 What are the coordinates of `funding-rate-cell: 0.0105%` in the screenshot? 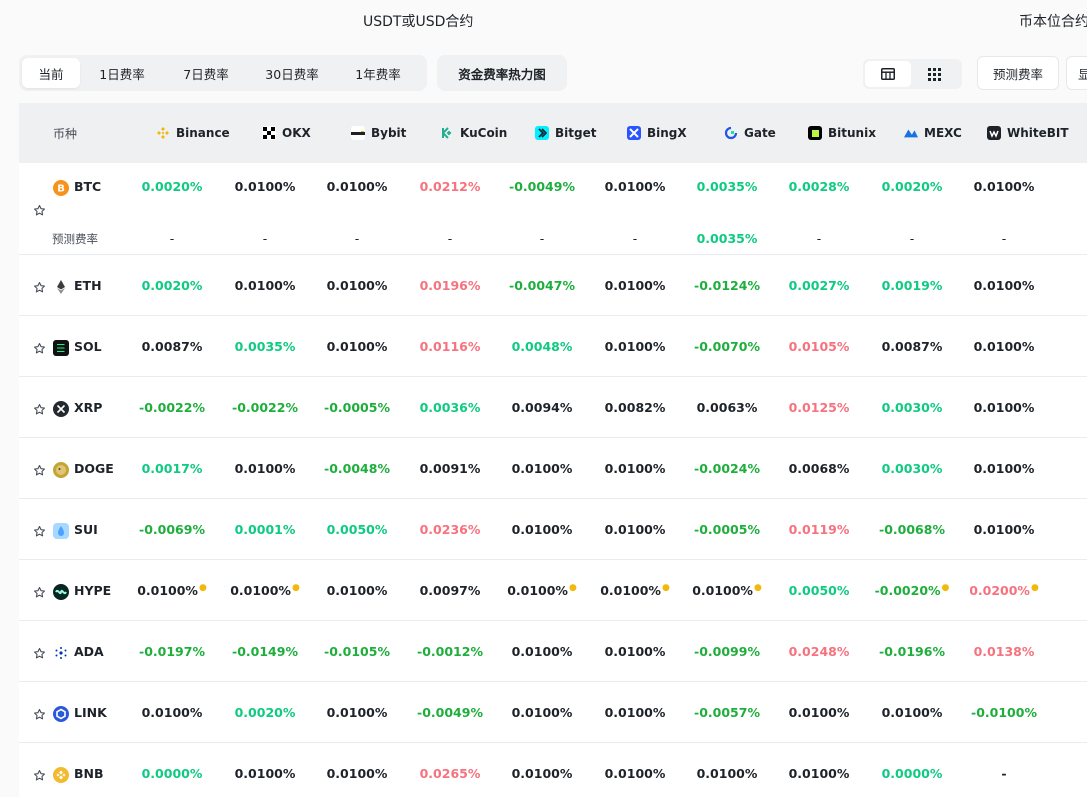 It's located at (819, 346).